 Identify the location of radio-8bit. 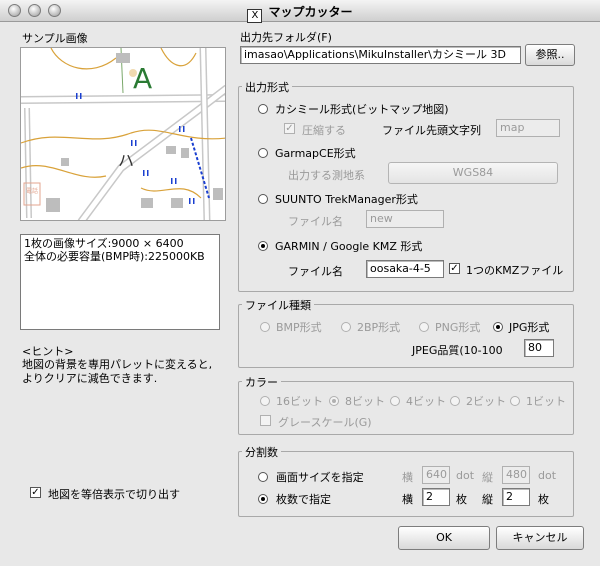
(334, 401).